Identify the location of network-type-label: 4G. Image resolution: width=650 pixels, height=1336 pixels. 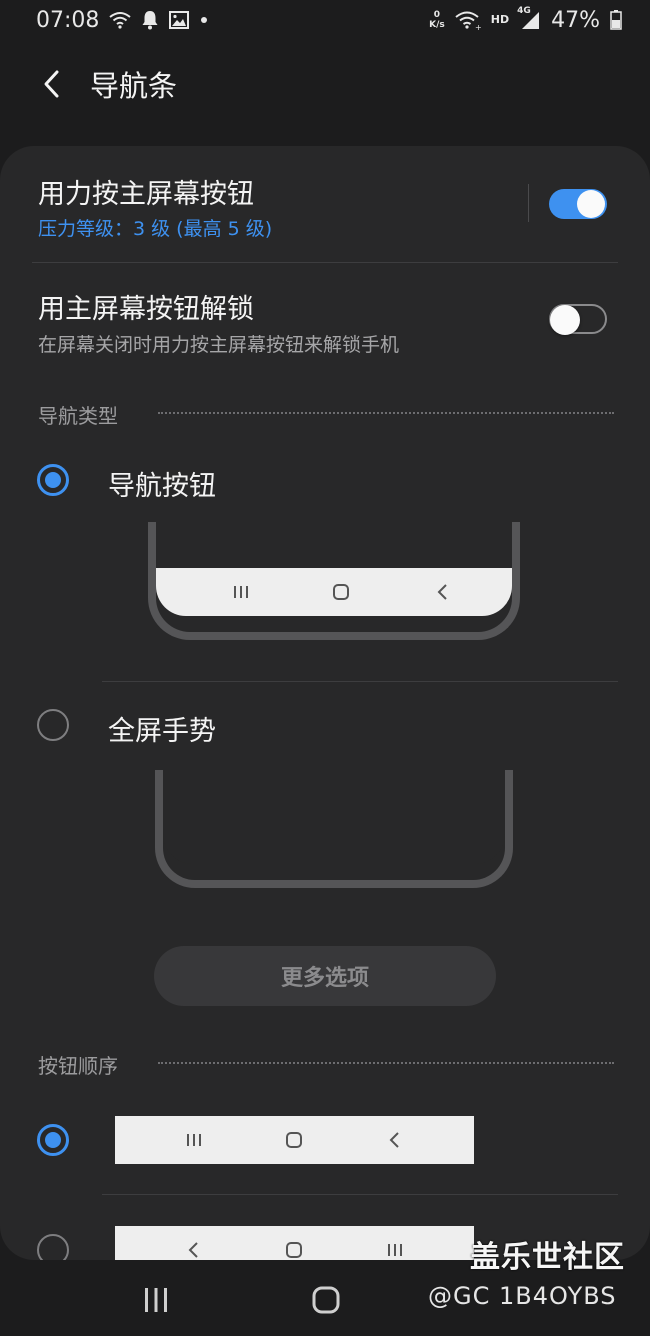
(524, 11).